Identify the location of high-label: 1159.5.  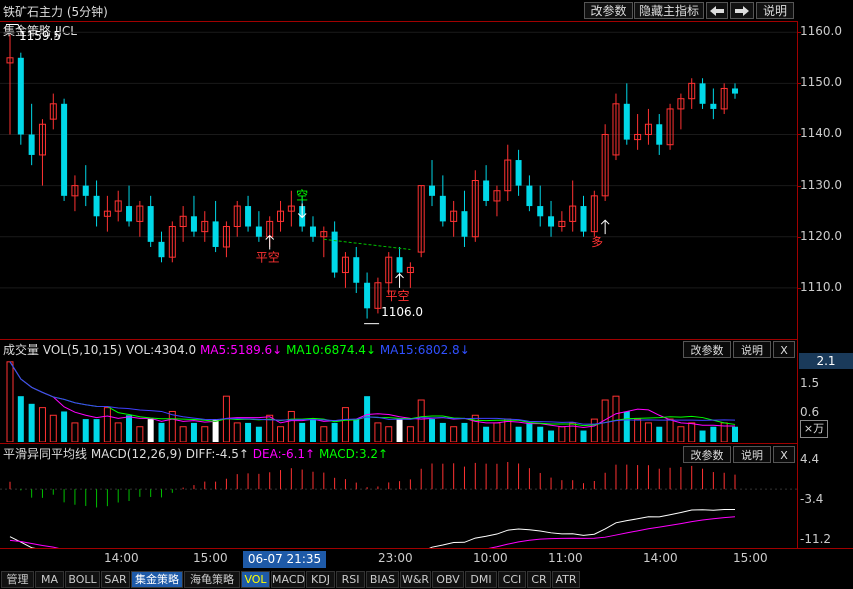
(40, 36).